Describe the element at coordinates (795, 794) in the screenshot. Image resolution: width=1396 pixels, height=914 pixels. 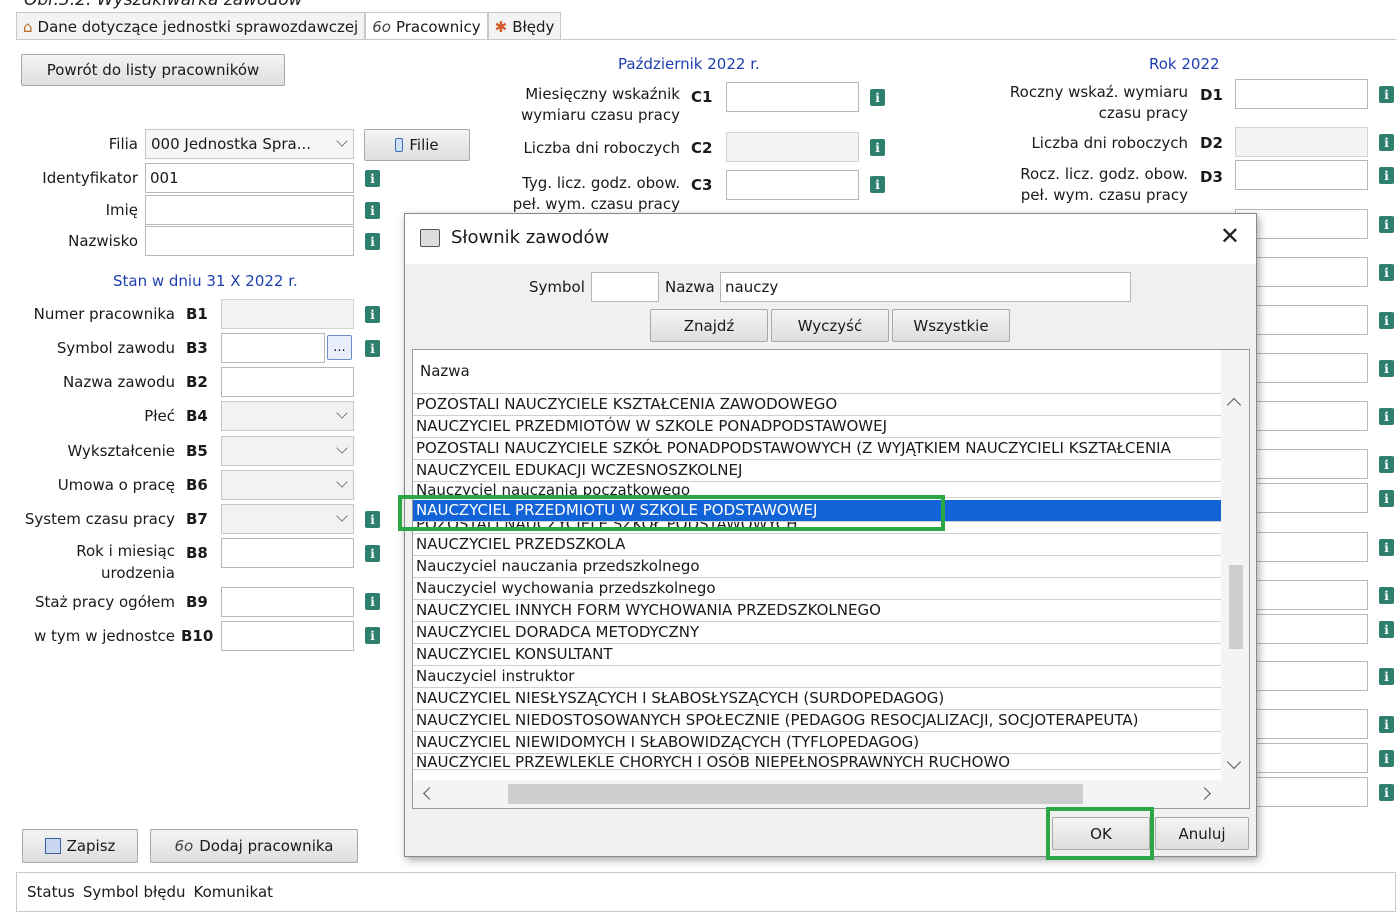
I see `scroll-thumb-horizontal` at that location.